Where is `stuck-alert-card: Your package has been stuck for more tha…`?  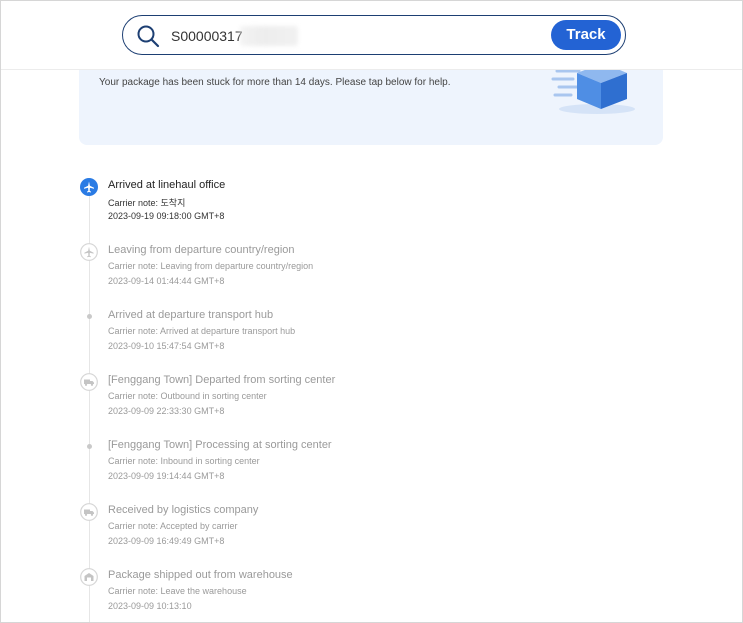
stuck-alert-card: Your package has been stuck for more tha… is located at coordinates (371, 107).